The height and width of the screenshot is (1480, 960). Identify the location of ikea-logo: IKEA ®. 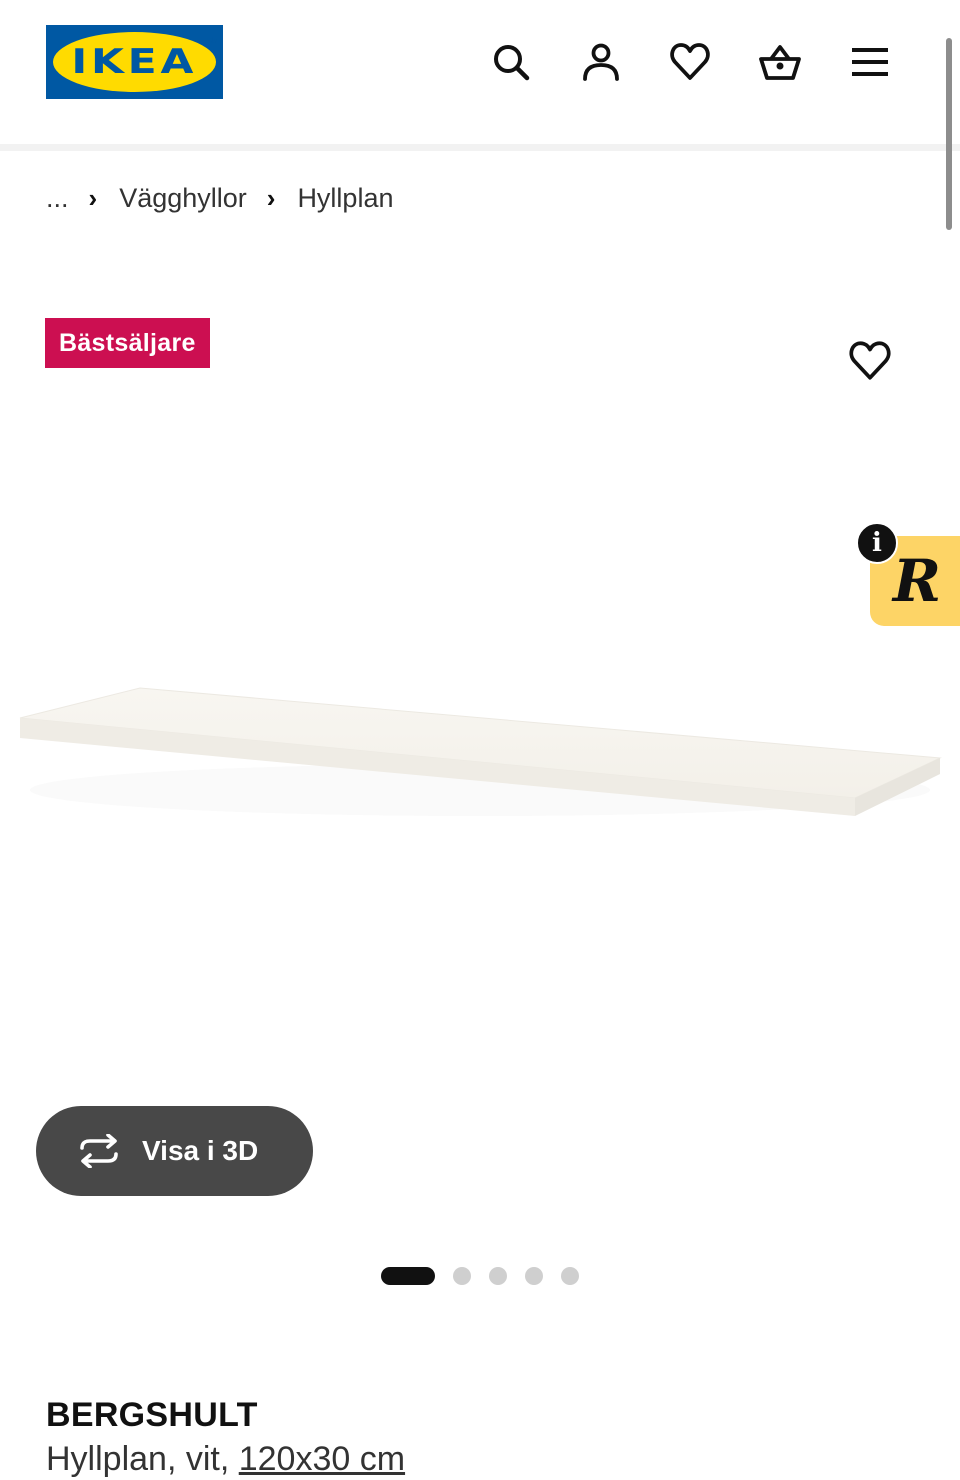
(134, 62).